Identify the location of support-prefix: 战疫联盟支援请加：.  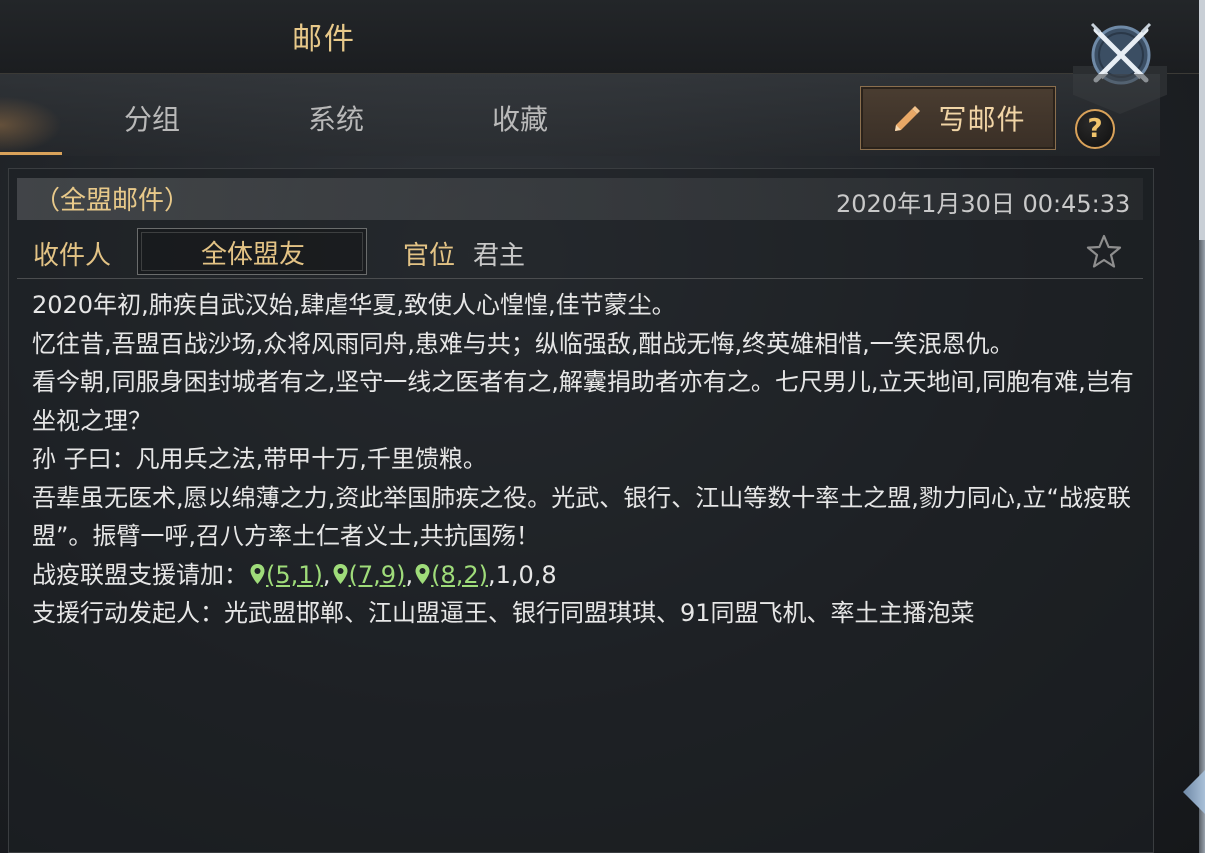
(140, 574).